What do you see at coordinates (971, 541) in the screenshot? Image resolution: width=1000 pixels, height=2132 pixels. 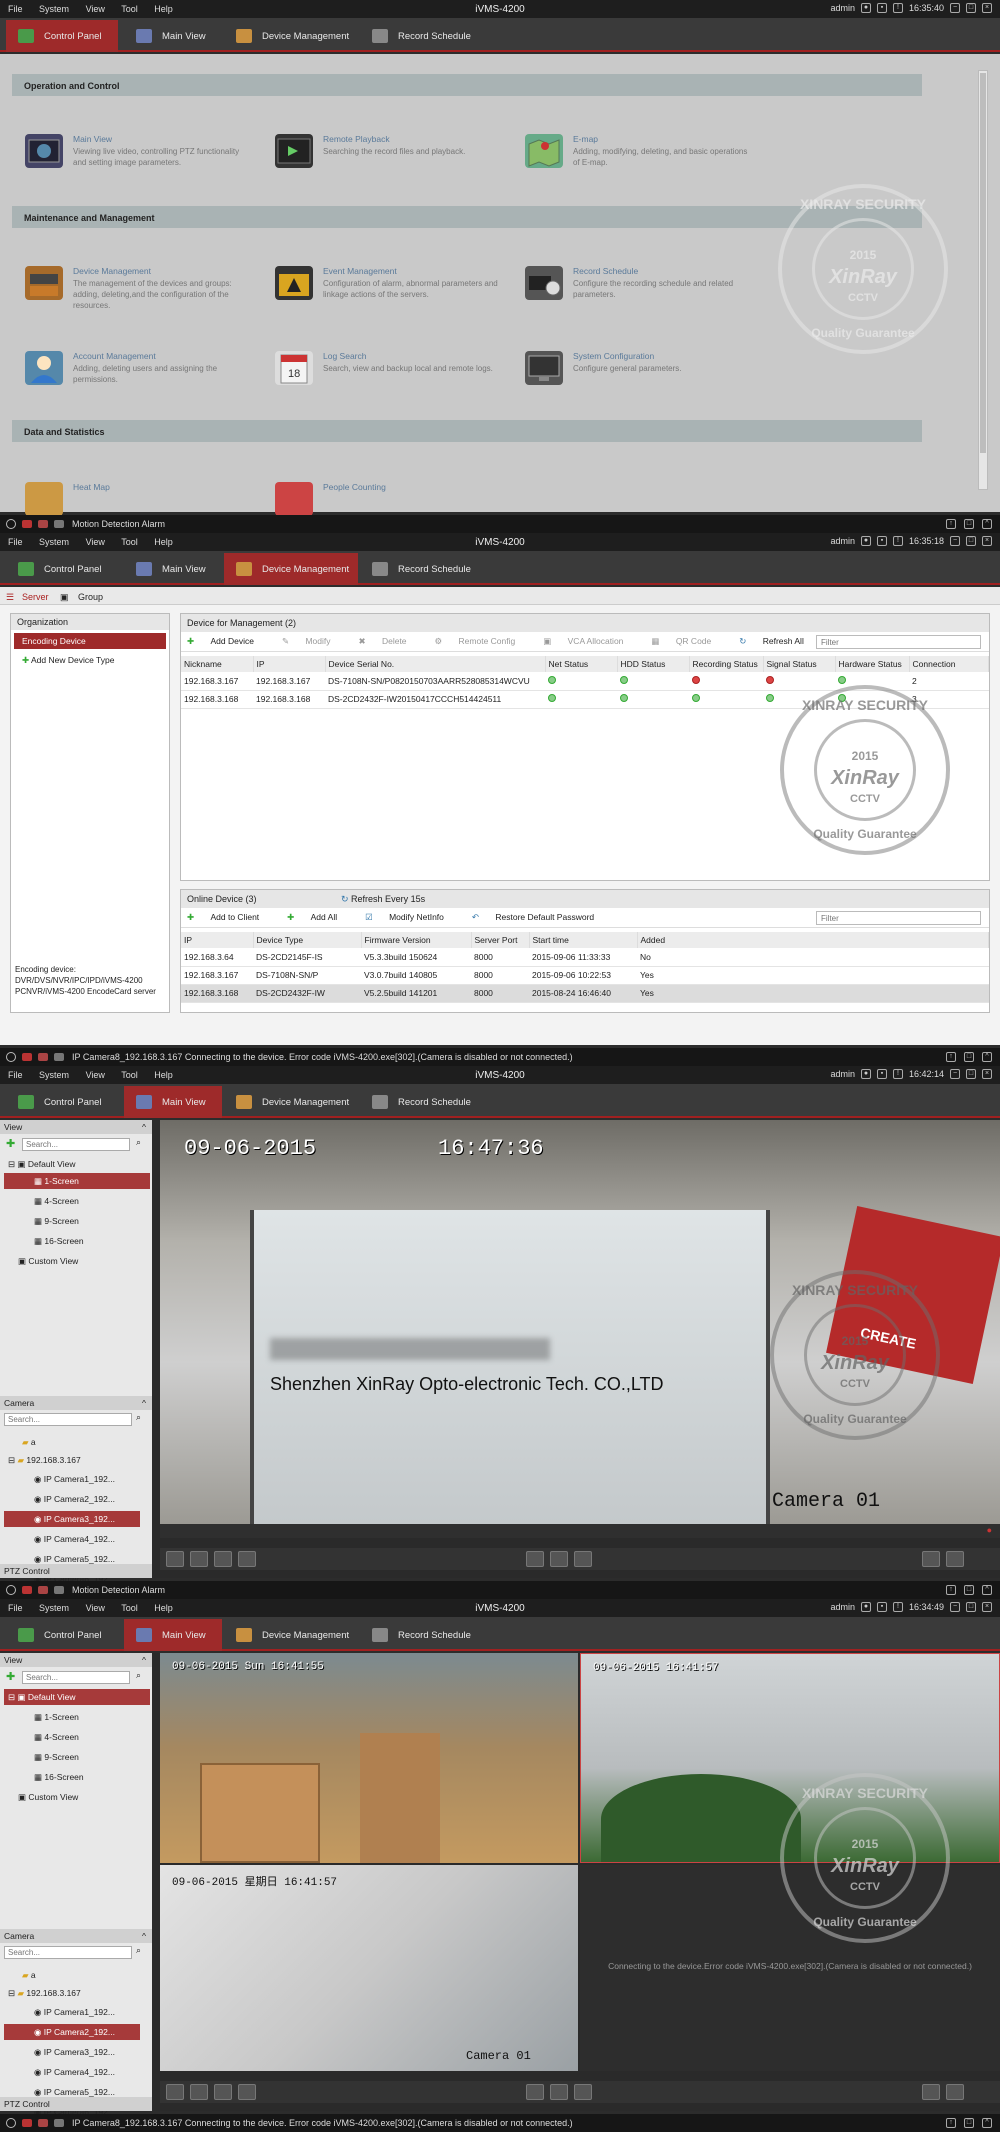 I see `restore-icon: □` at bounding box center [971, 541].